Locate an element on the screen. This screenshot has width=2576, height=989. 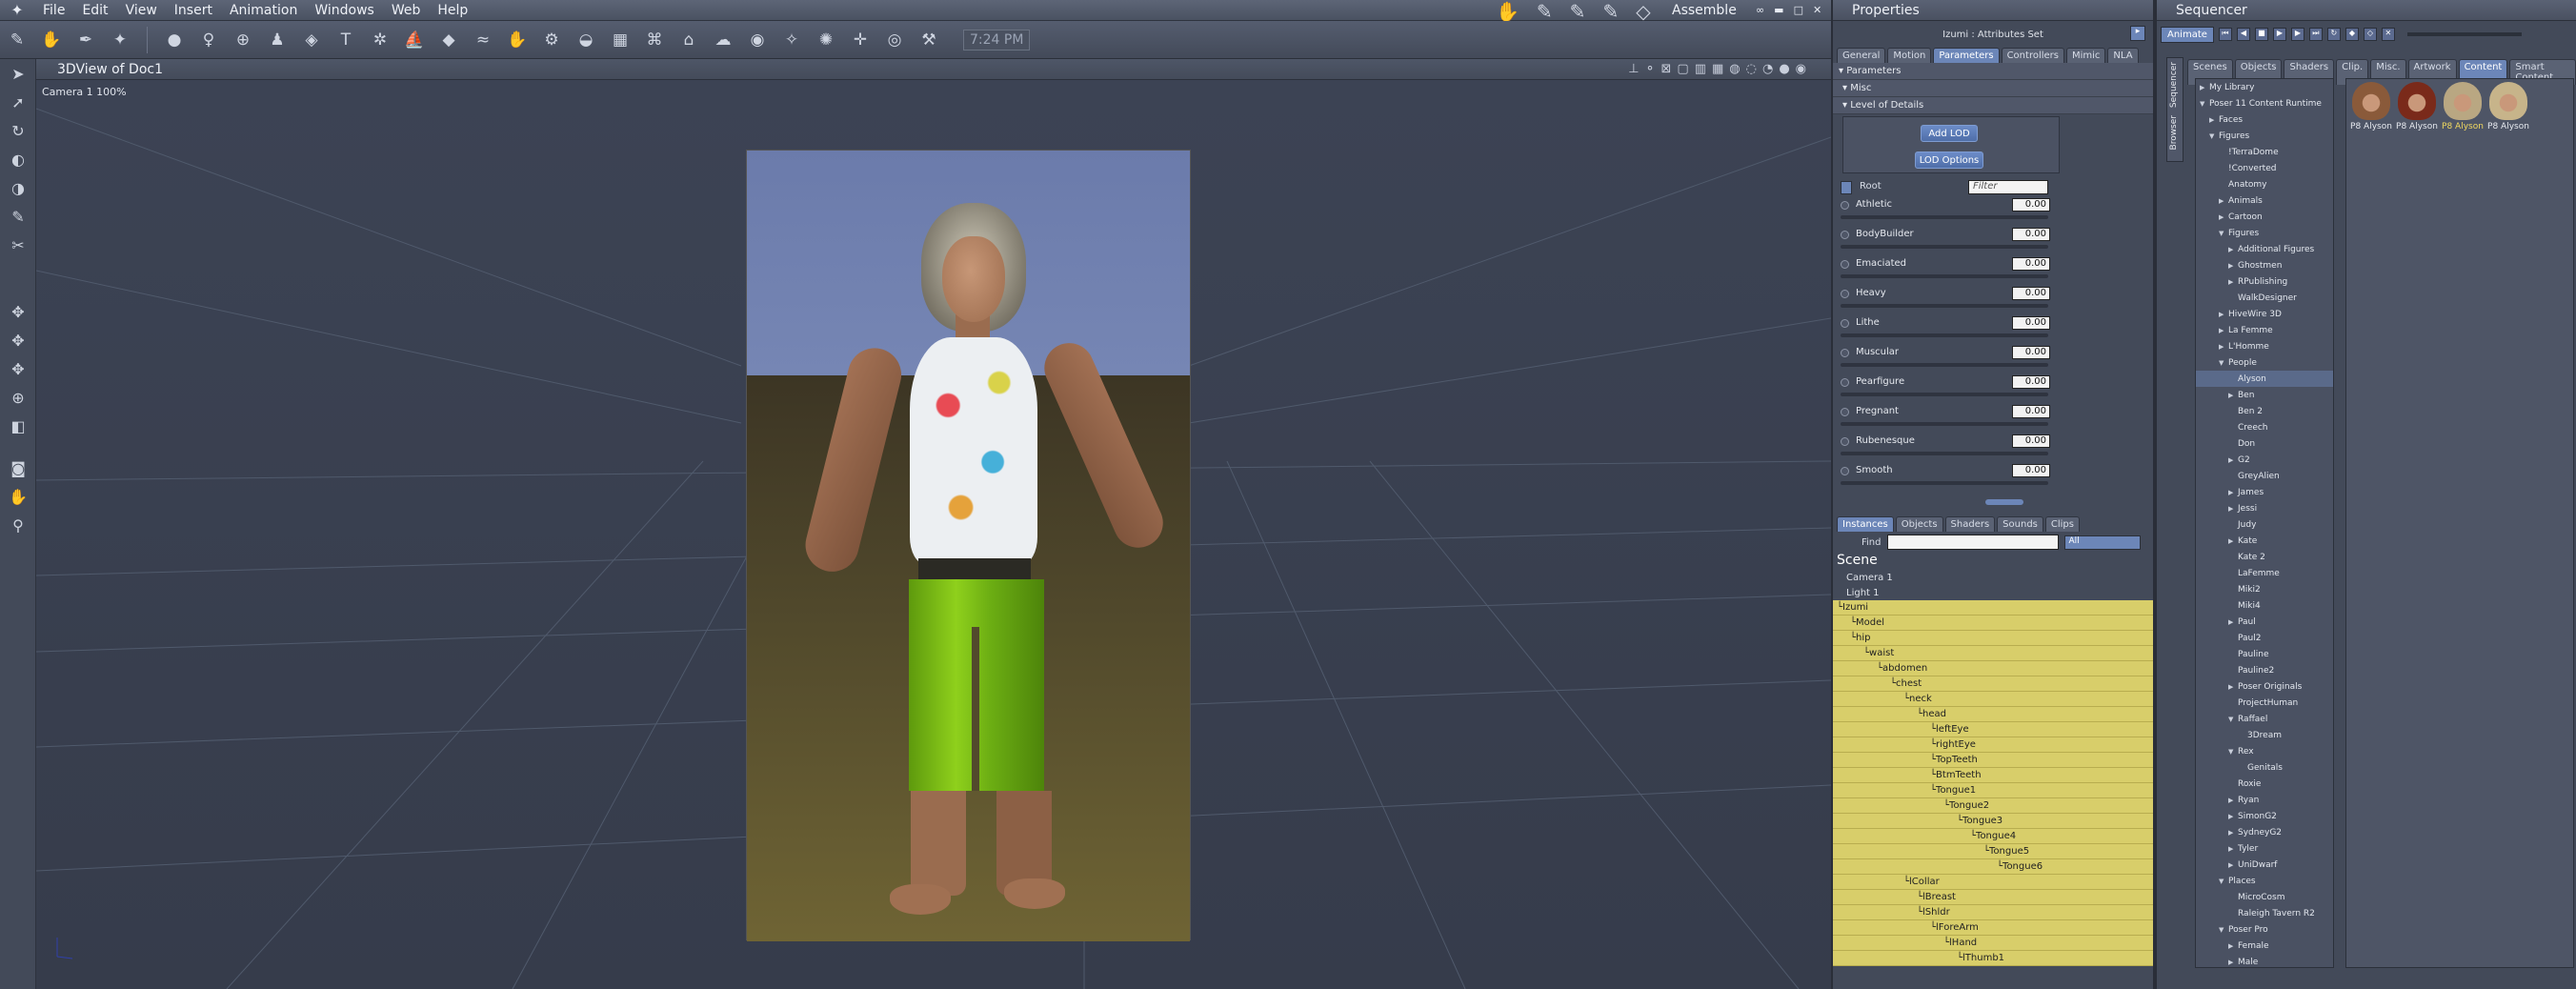
wire-icon: ⊠ is located at coordinates (1666, 69).